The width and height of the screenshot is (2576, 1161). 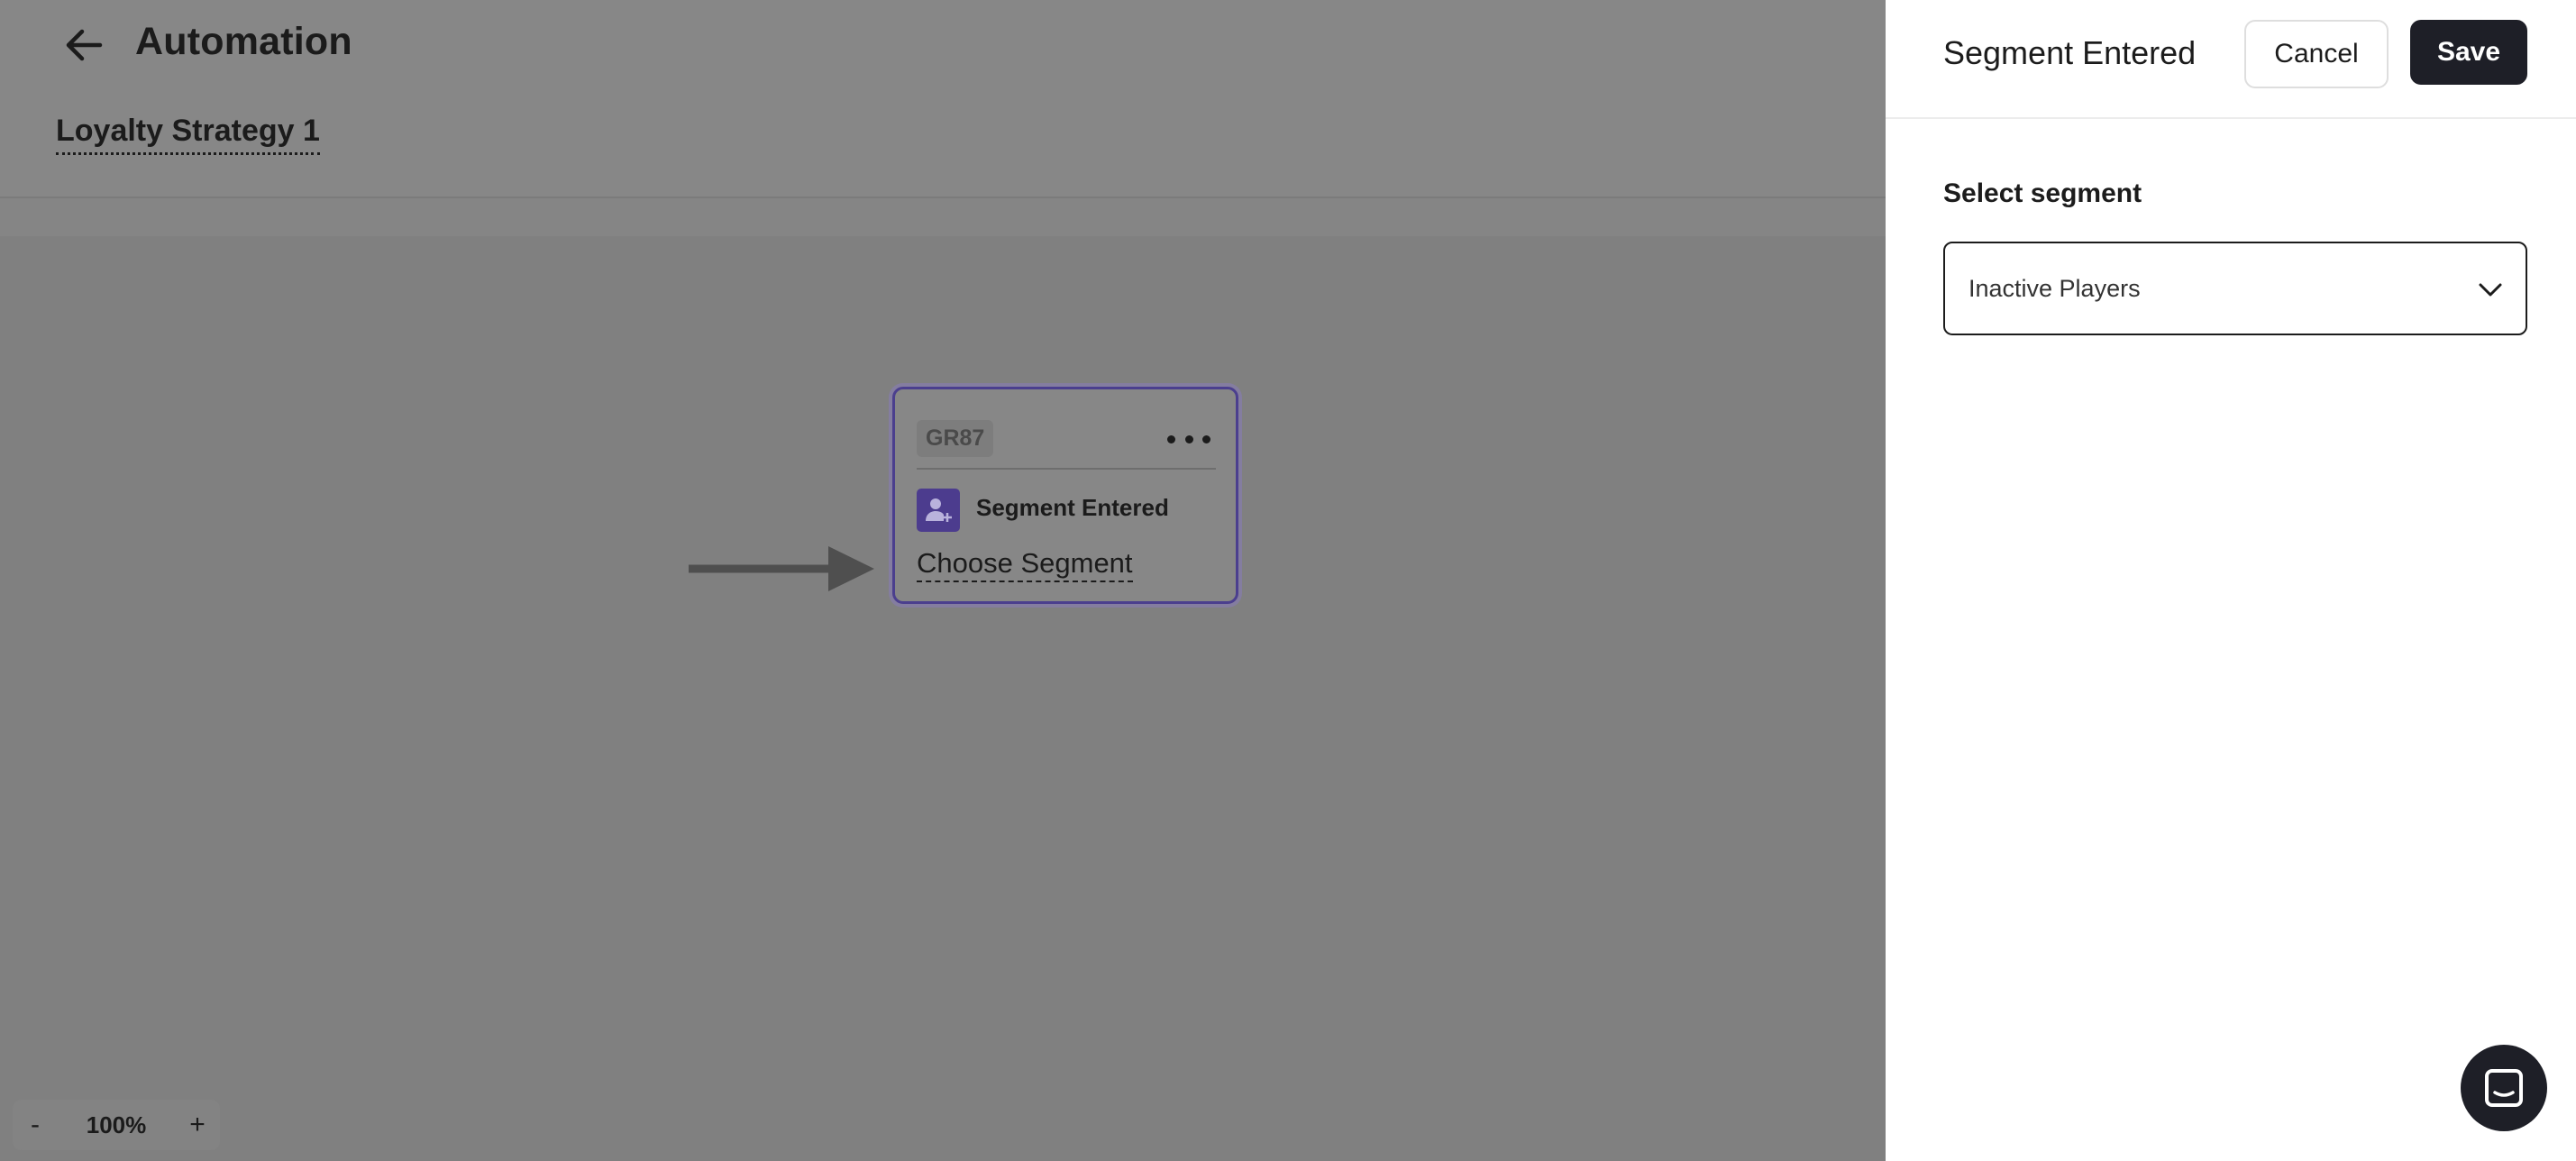 I want to click on node-type-badge, so click(x=939, y=510).